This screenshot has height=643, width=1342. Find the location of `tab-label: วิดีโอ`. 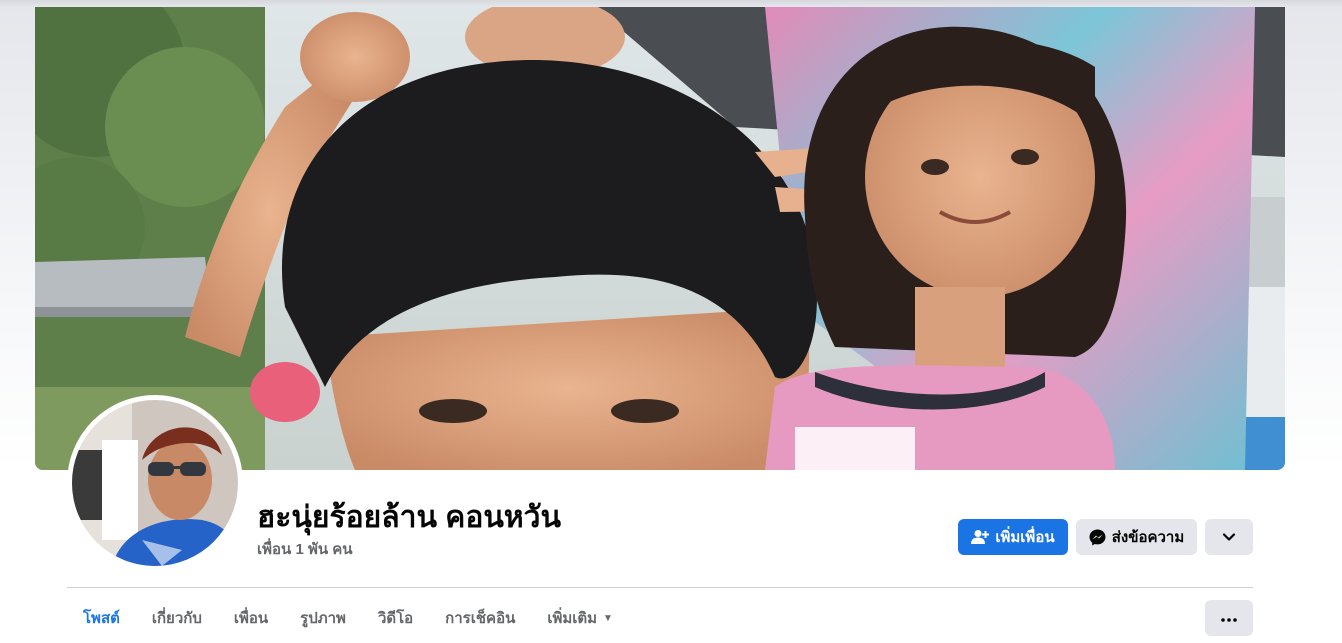

tab-label: วิดีโอ is located at coordinates (395, 618).